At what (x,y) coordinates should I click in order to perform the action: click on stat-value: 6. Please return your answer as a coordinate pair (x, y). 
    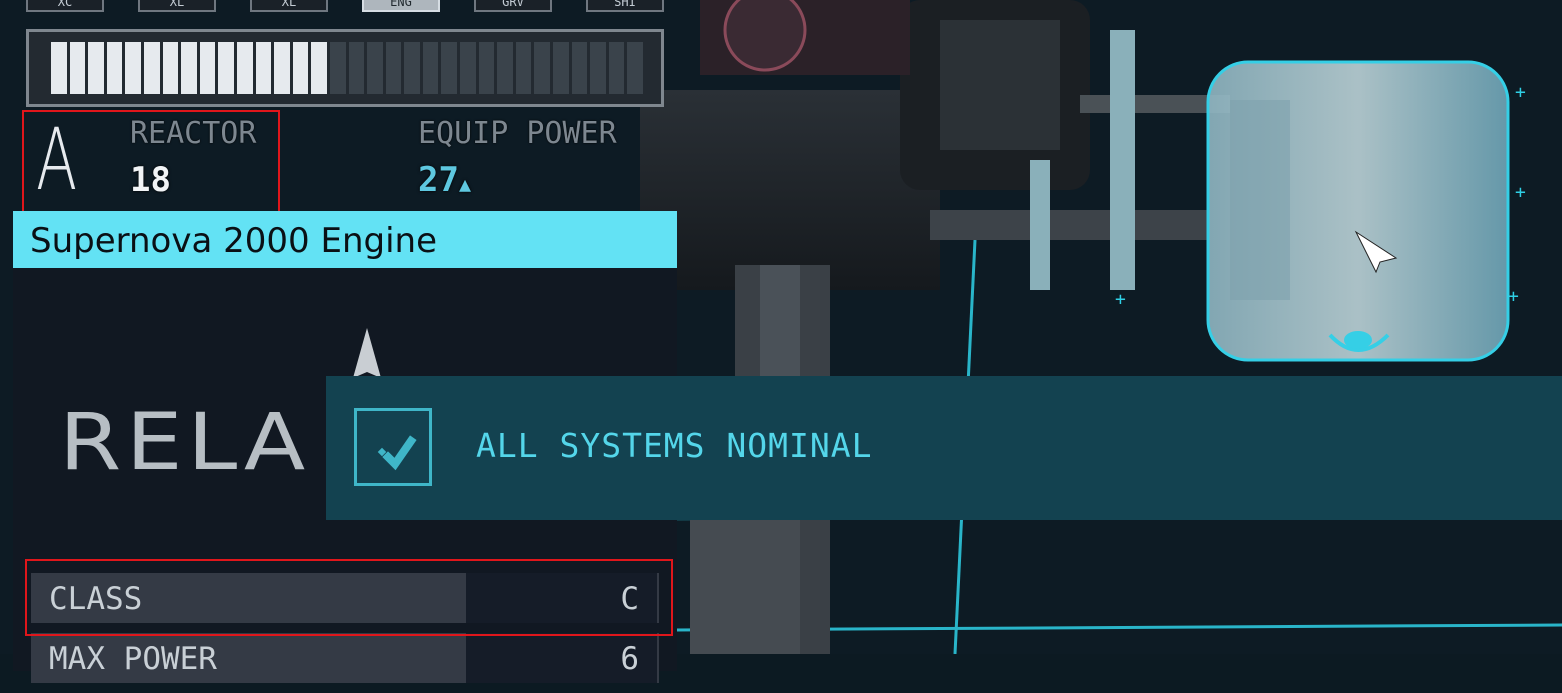
    Looking at the image, I should click on (629, 659).